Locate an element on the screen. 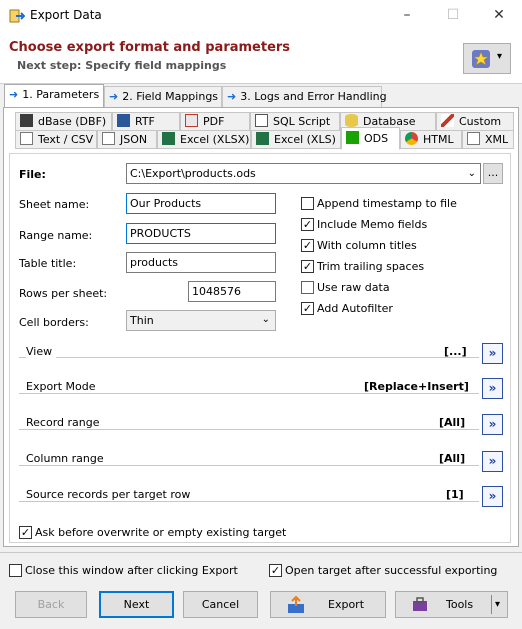 The image size is (522, 629). append-timestamp-checkbox is located at coordinates (307, 203).